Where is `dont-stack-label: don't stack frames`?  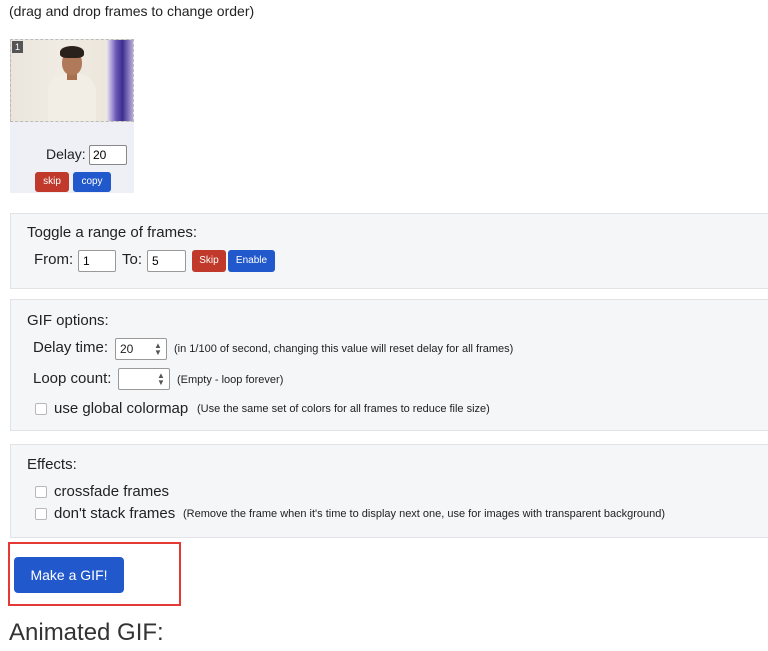
dont-stack-label: don't stack frames is located at coordinates (115, 513).